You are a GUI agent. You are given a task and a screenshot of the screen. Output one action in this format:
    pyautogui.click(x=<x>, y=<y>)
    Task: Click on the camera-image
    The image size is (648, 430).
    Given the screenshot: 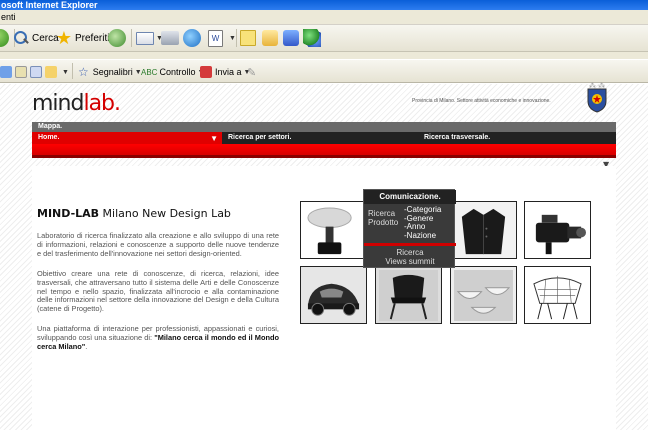 What is the action you would take?
    pyautogui.click(x=561, y=234)
    